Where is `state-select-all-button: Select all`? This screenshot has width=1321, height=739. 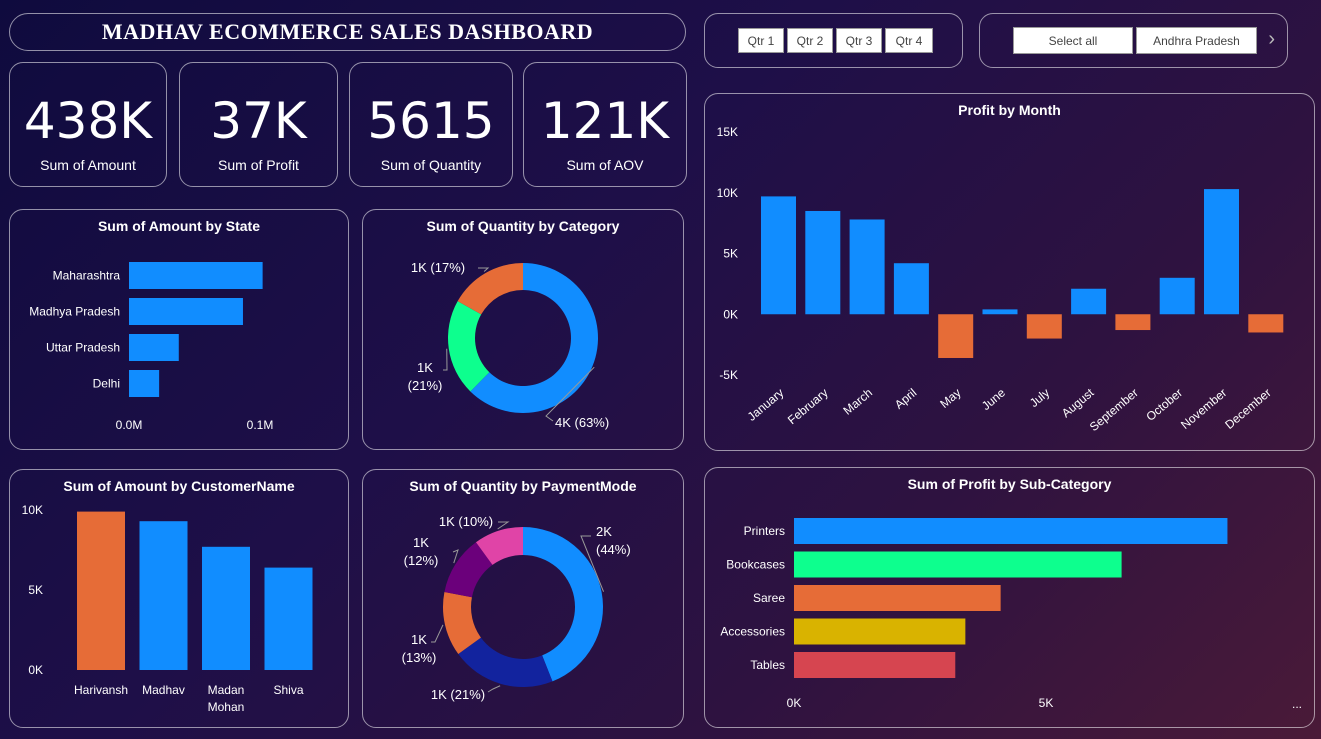 state-select-all-button: Select all is located at coordinates (1073, 40).